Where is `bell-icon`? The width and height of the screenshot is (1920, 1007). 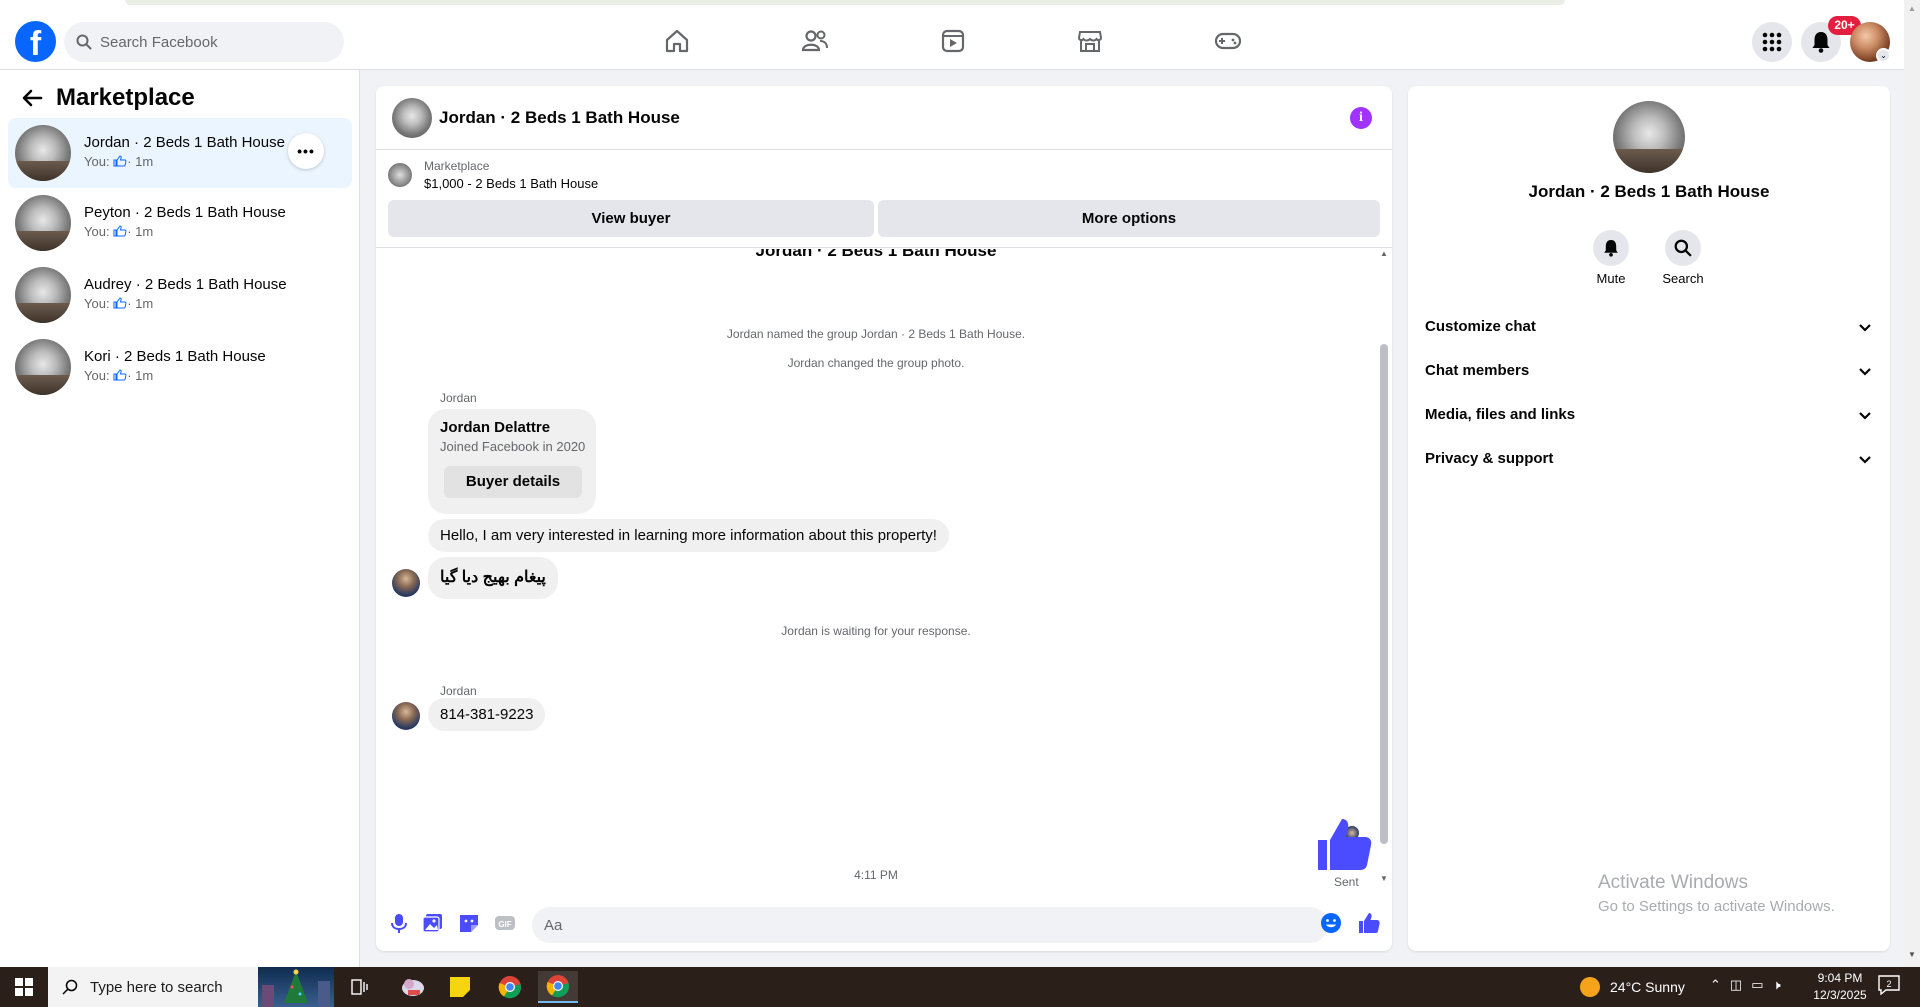
bell-icon is located at coordinates (1821, 42).